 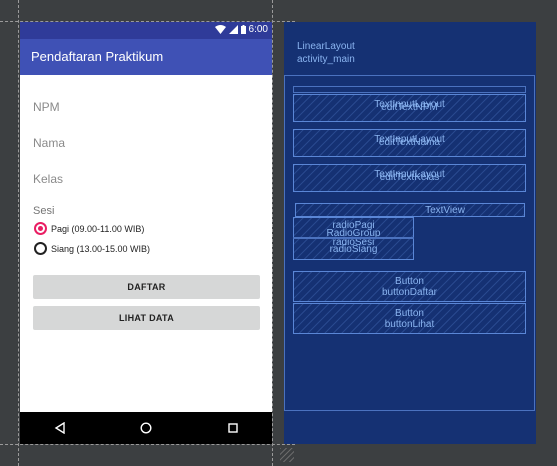 I want to click on status-time: 6:00, so click(x=258, y=29).